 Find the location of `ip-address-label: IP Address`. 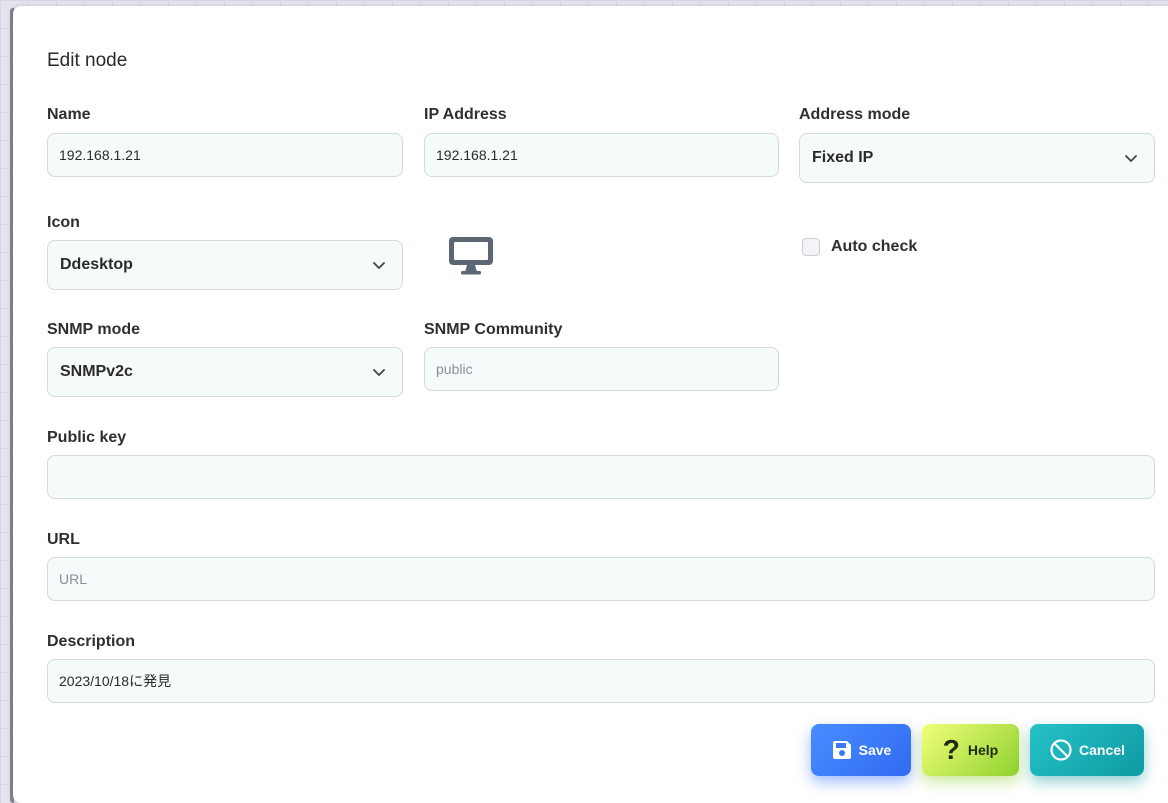

ip-address-label: IP Address is located at coordinates (465, 114).